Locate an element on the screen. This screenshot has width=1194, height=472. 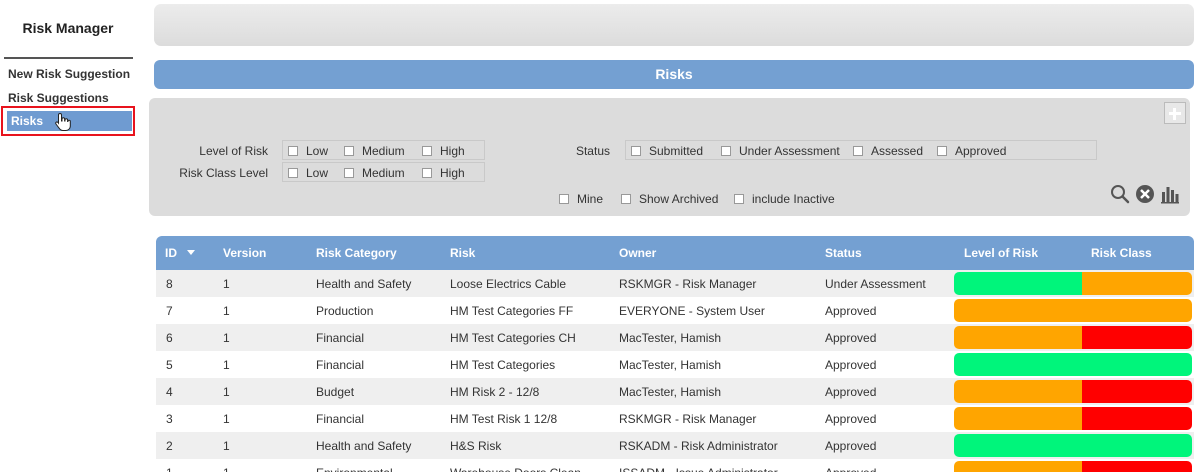
cell-owner: EVERYONE - System User is located at coordinates (692, 311).